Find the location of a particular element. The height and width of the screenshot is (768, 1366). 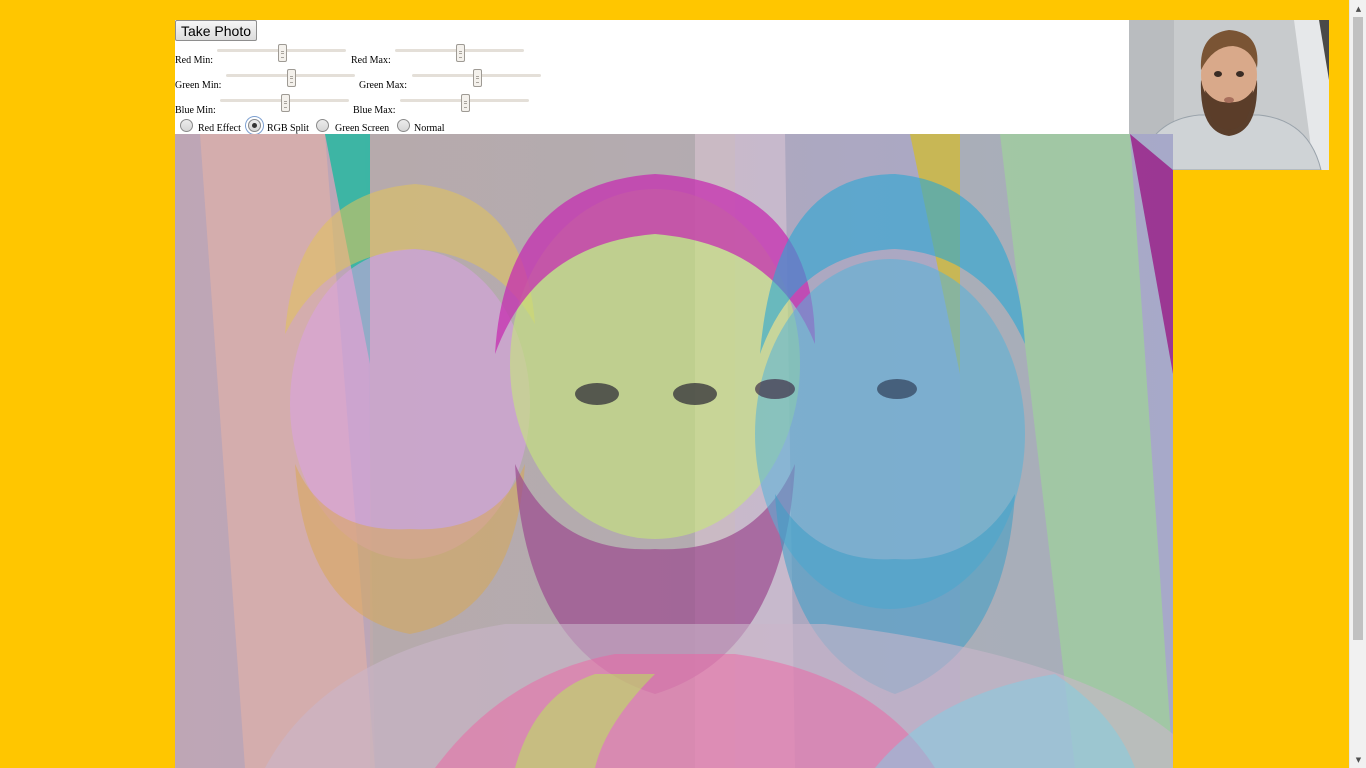

red-effect-label: Red Effect is located at coordinates (219, 128).